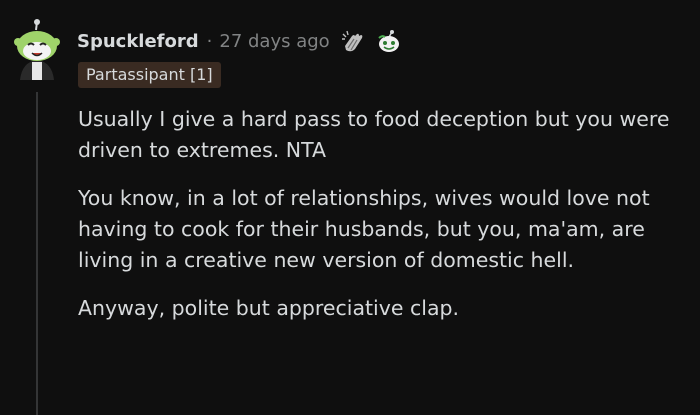 The image size is (700, 415). I want to click on snoo-avatar-icon, so click(37, 49).